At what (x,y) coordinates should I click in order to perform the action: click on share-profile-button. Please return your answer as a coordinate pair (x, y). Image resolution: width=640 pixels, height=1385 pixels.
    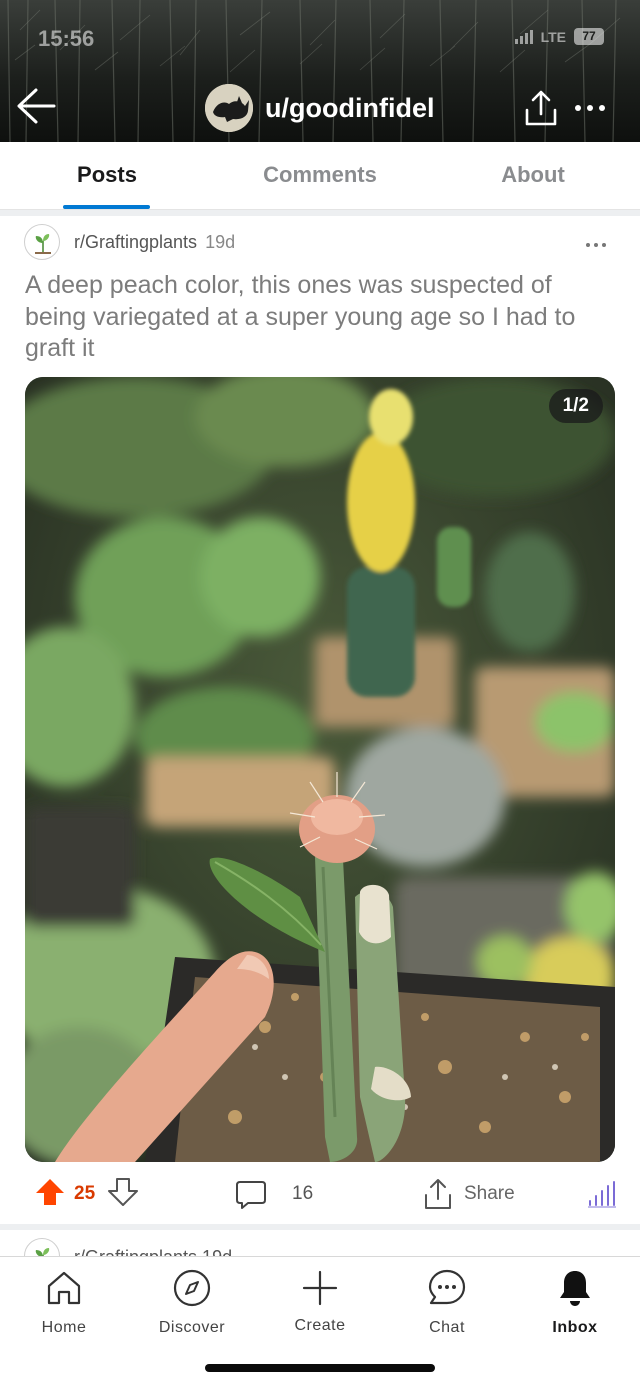
    Looking at the image, I should click on (541, 108).